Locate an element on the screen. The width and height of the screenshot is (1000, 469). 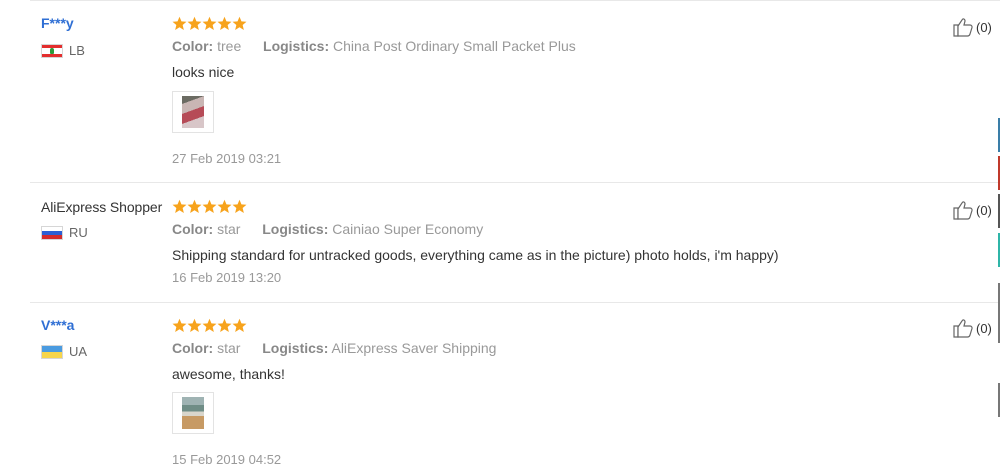
country-code: UA is located at coordinates (78, 351).